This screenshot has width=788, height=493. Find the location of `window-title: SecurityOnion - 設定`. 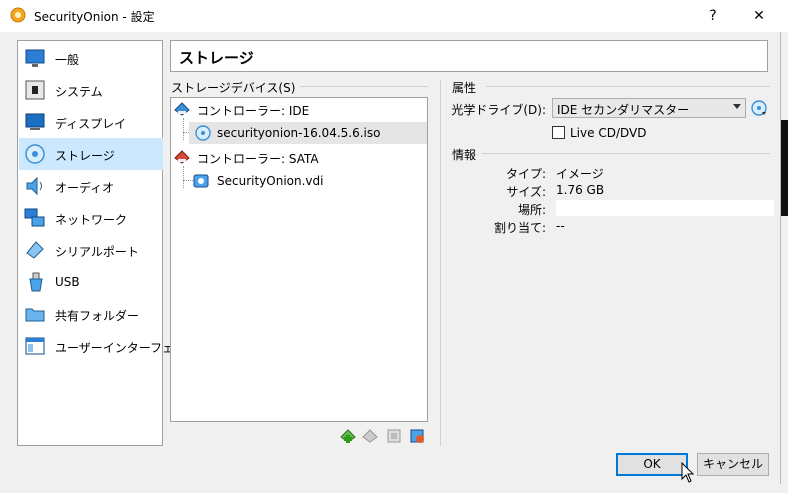

window-title: SecurityOnion - 設定 is located at coordinates (94, 17).